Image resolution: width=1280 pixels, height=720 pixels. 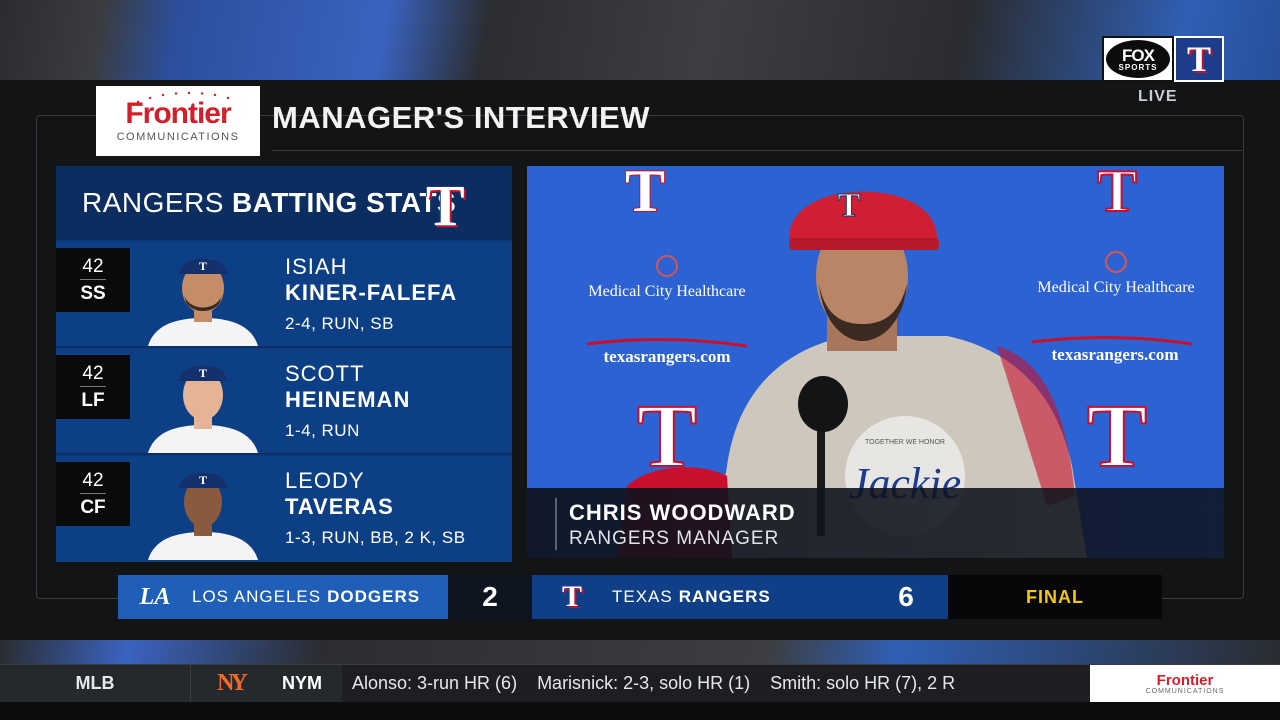 I want to click on player-last-name: TAVERAS, so click(x=339, y=506).